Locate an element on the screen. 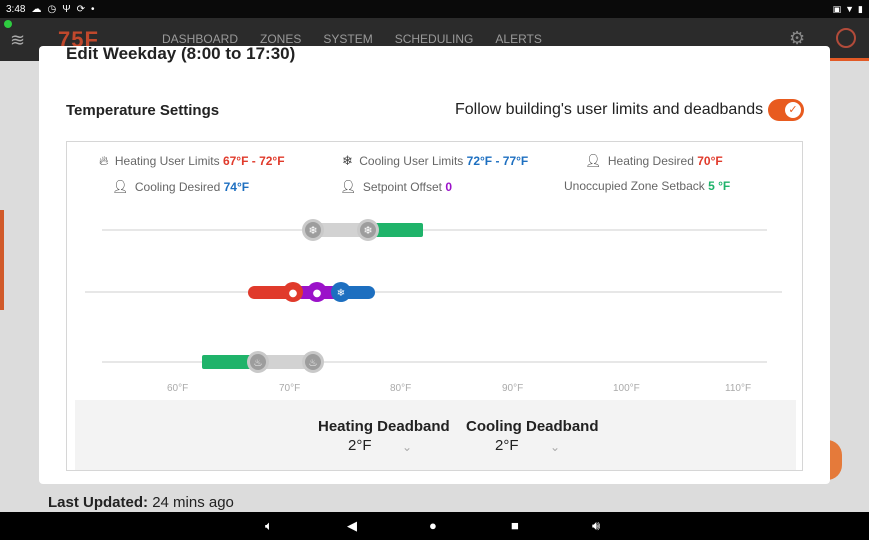  deadband-section is located at coordinates (435, 435).